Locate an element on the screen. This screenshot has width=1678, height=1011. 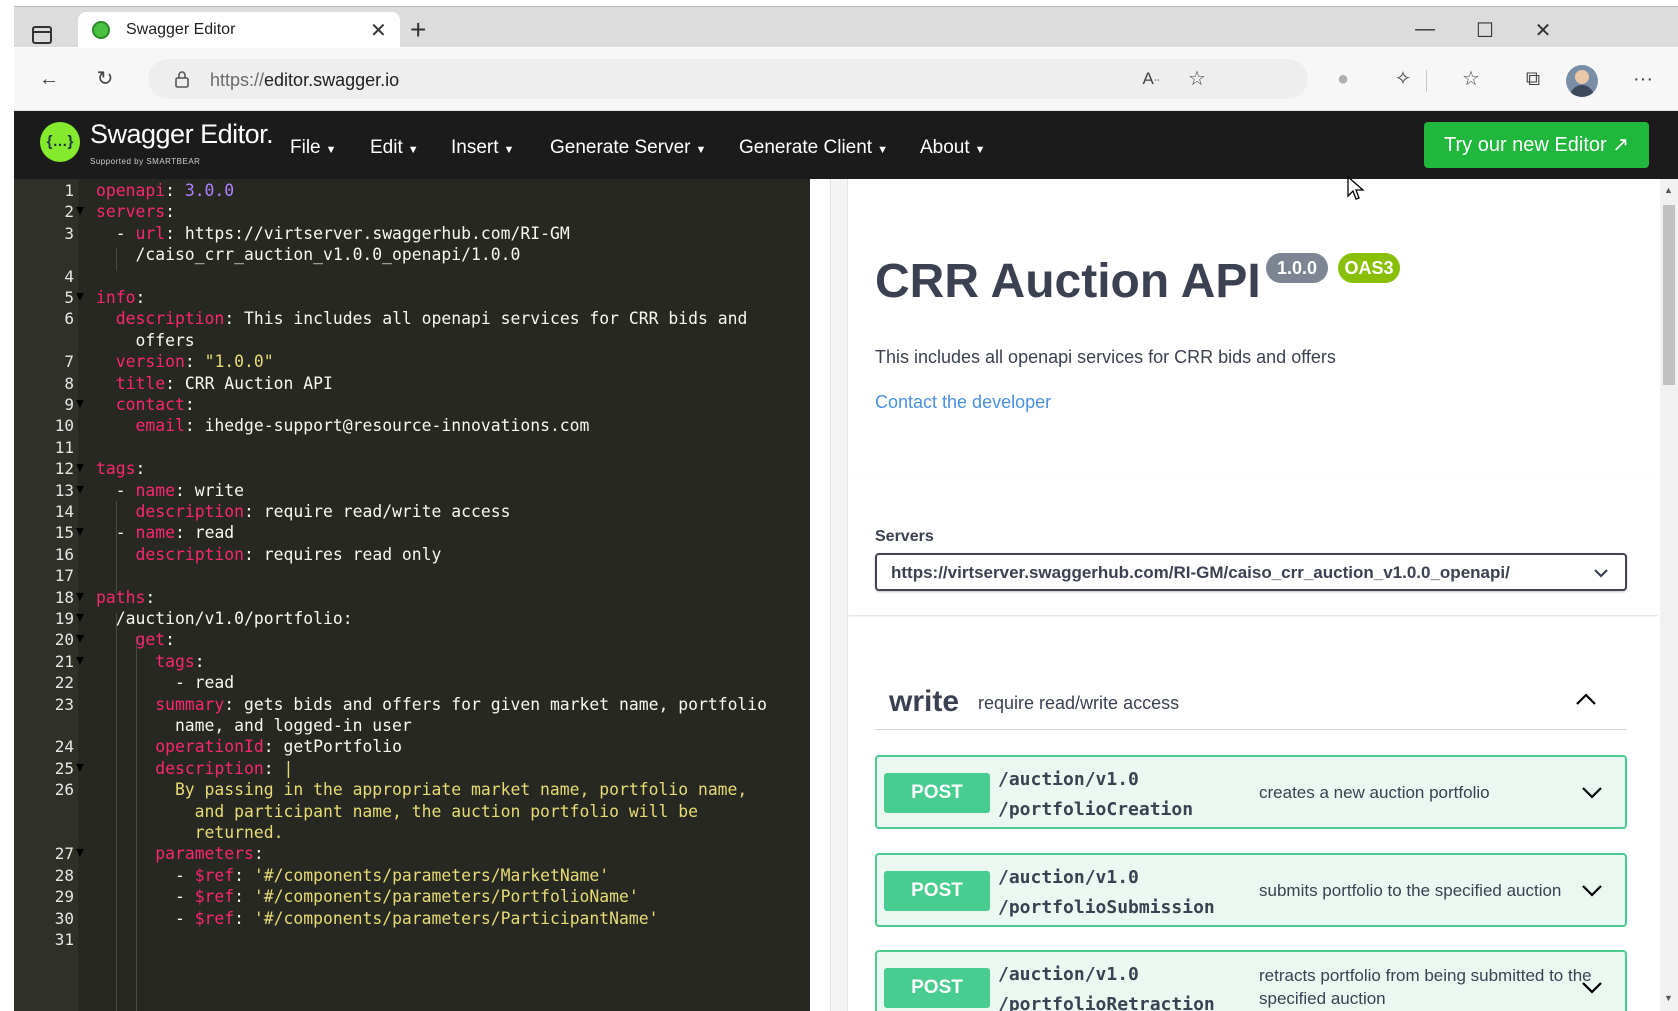
code-line: servers: is located at coordinates (135, 211).